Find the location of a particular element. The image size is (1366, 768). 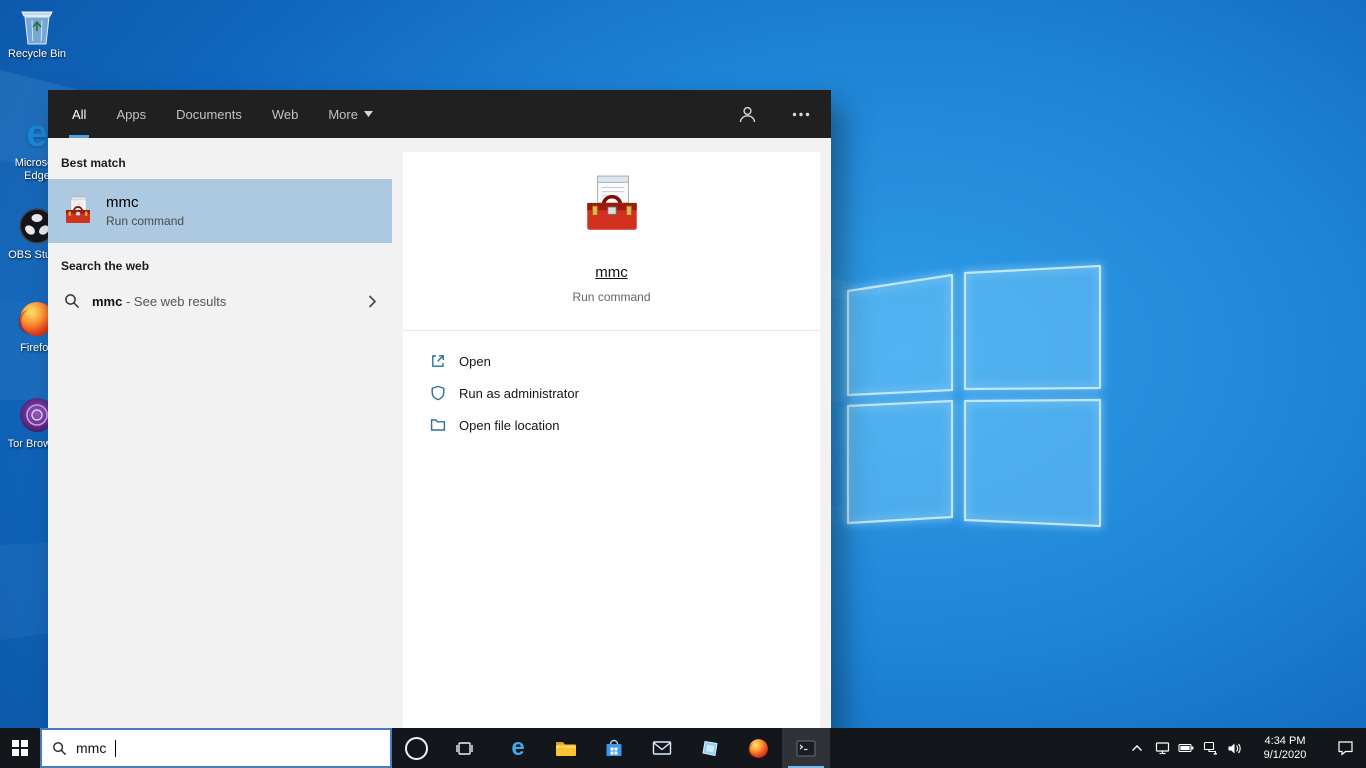

task-view-button is located at coordinates (464, 748).